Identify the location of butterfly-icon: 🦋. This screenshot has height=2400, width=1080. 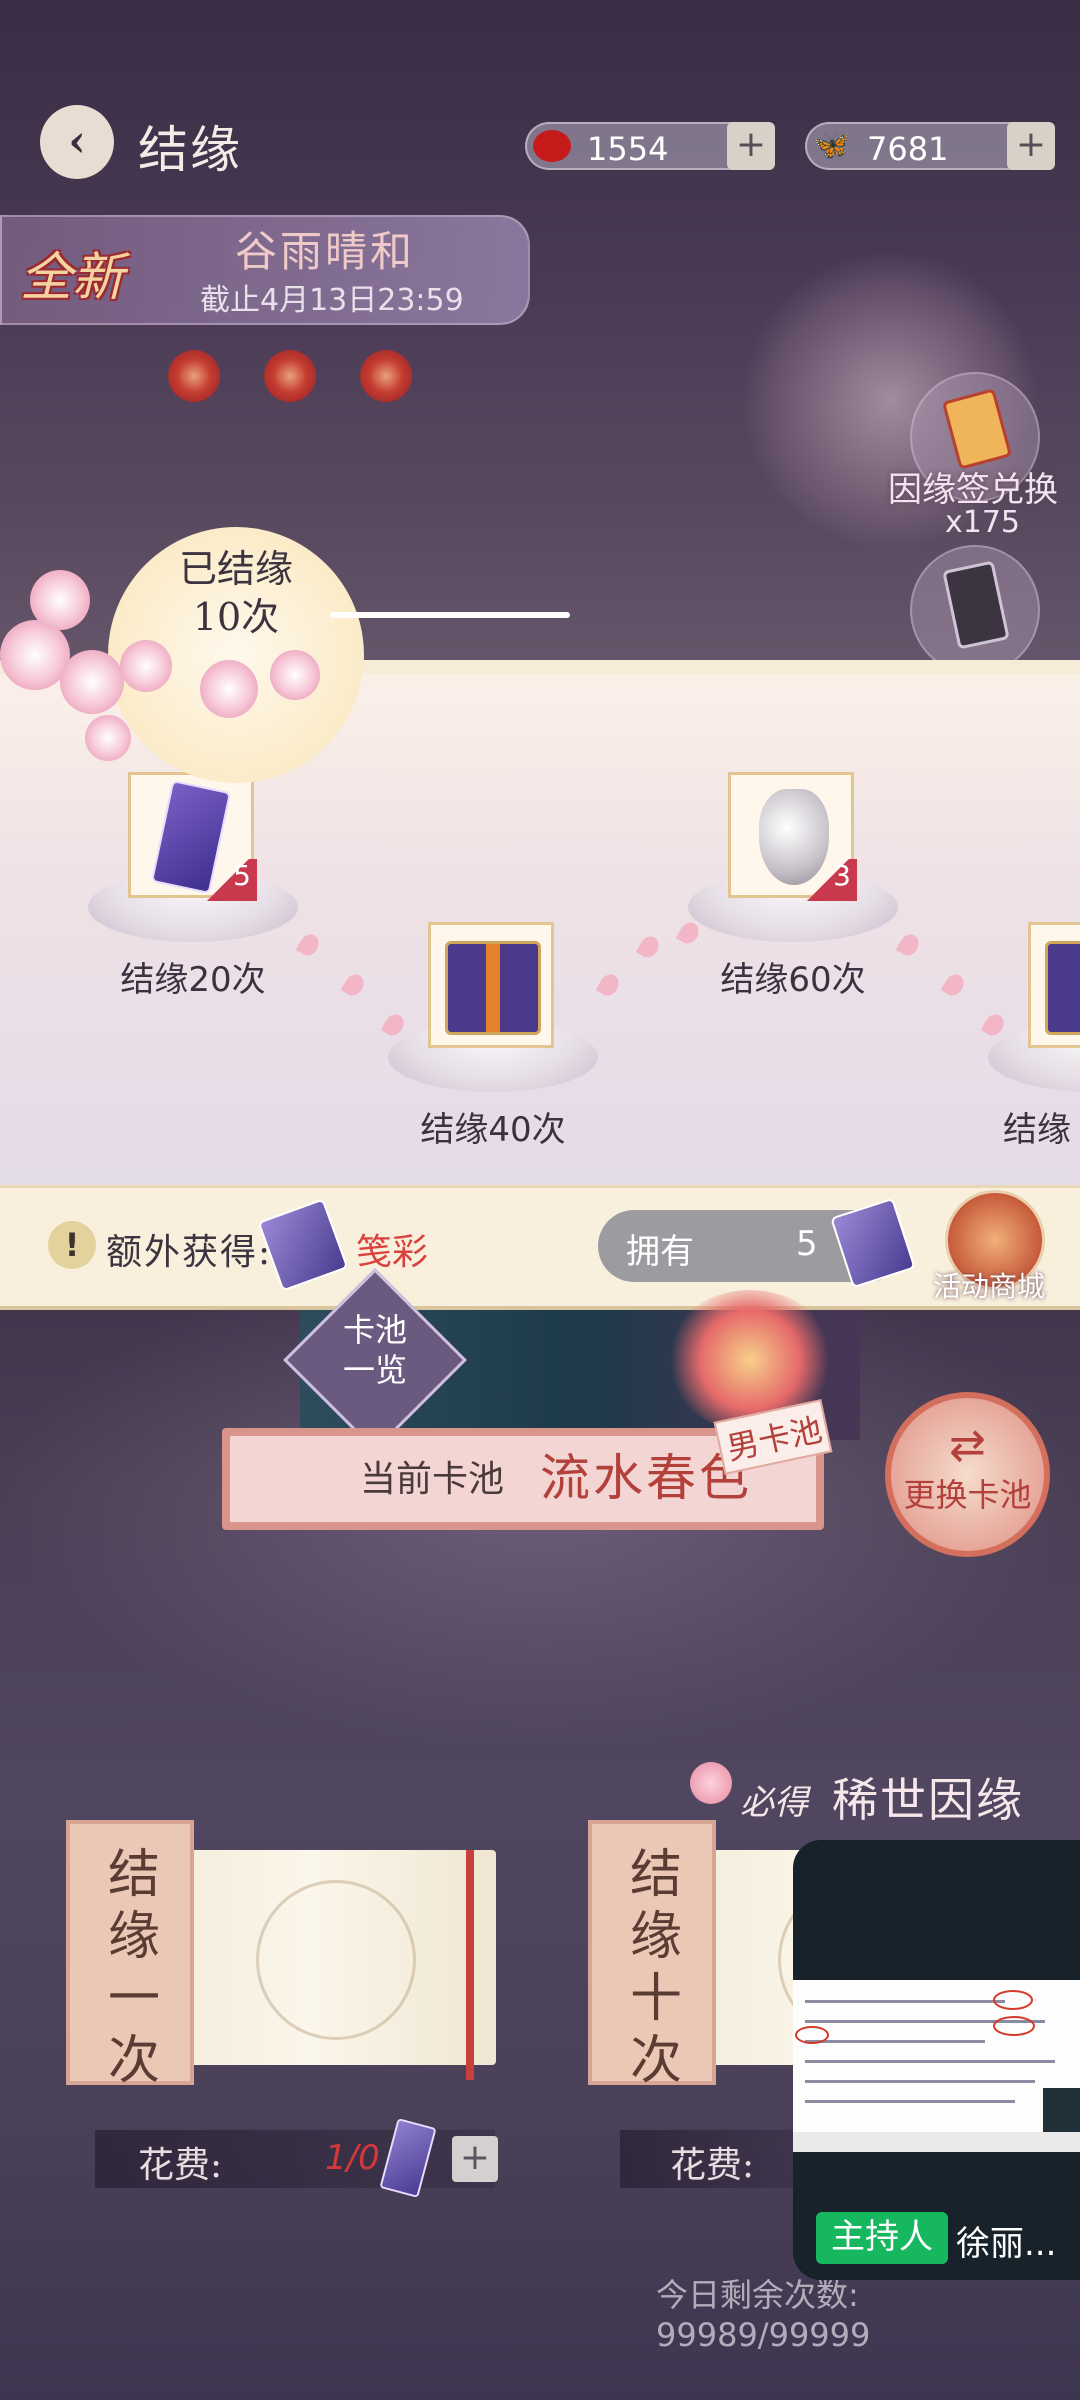
(832, 145).